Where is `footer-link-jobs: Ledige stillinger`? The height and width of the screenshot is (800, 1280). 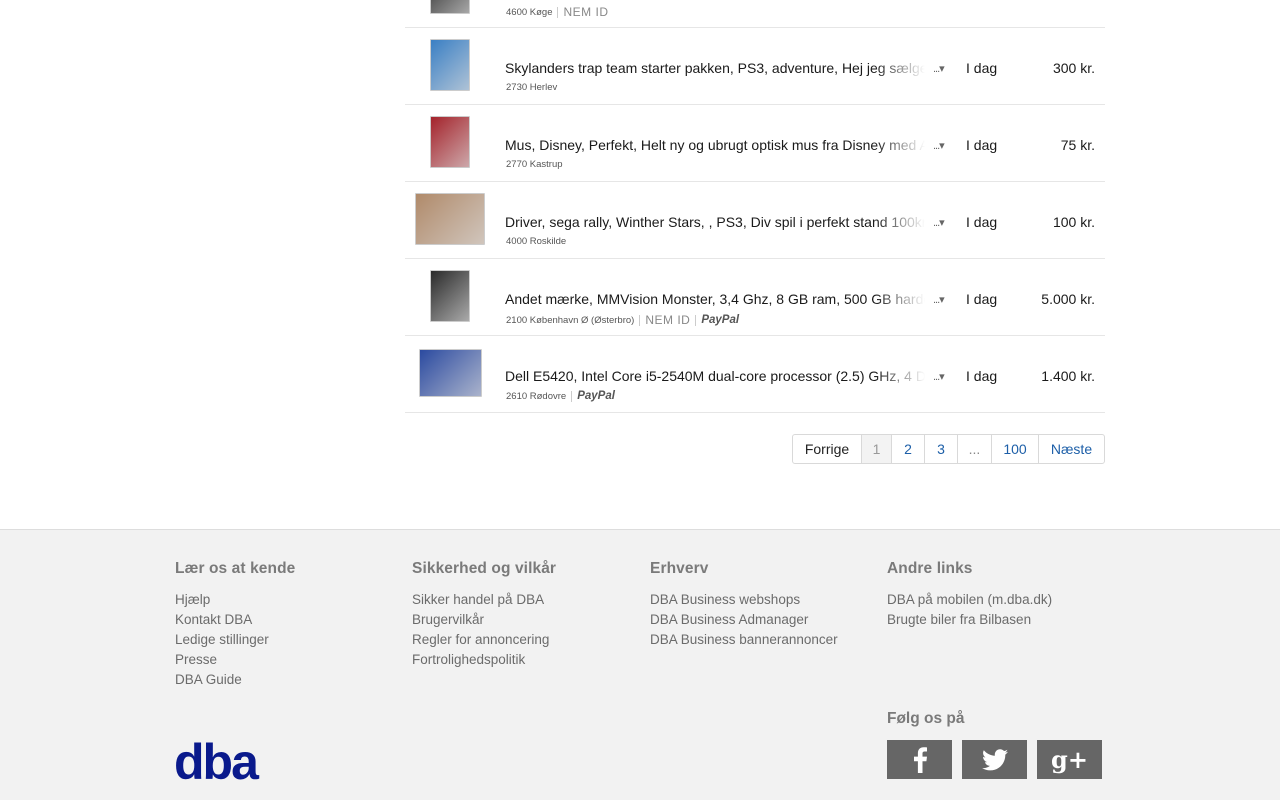 footer-link-jobs: Ledige stillinger is located at coordinates (235, 640).